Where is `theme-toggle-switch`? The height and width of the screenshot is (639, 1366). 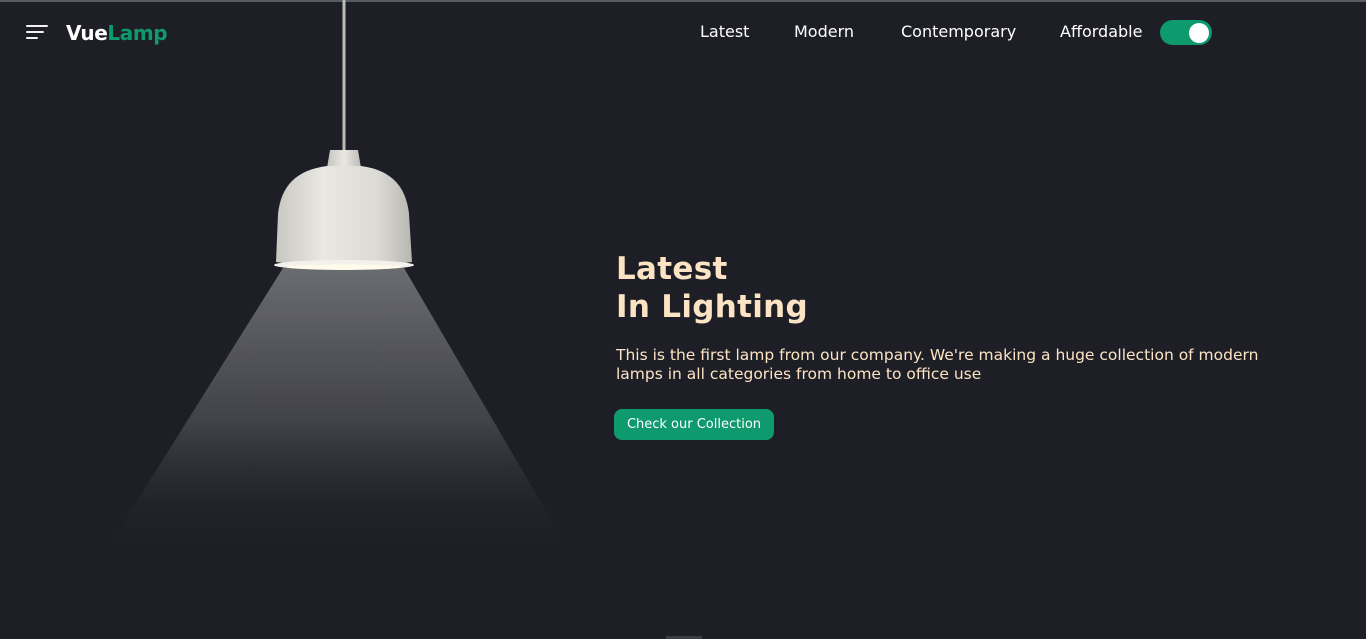 theme-toggle-switch is located at coordinates (1186, 32).